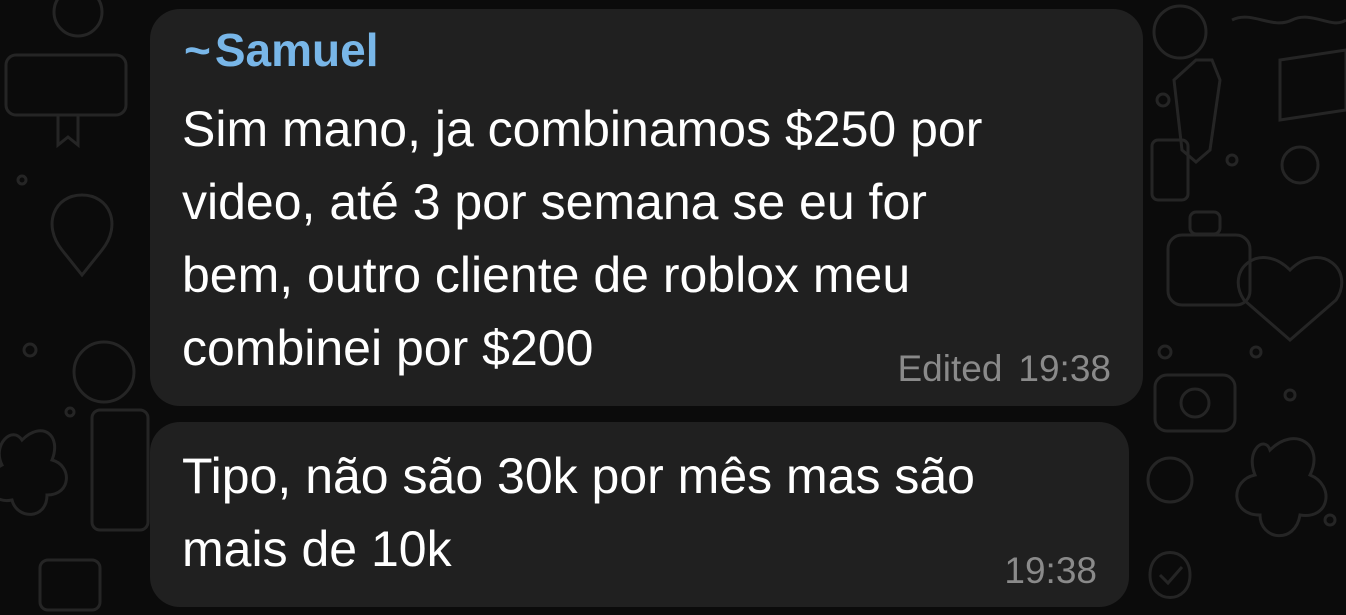  I want to click on message-line: combinei por $200, so click(388, 348).